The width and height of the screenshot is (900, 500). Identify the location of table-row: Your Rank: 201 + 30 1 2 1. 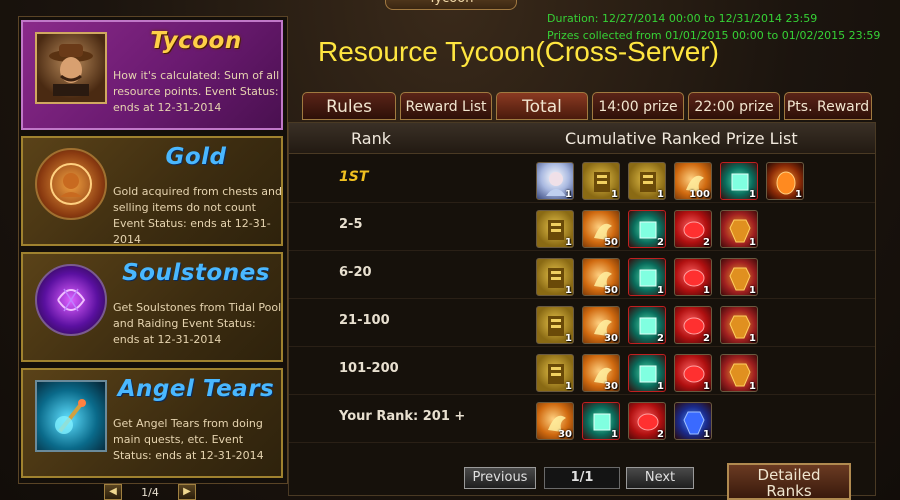
(582, 418).